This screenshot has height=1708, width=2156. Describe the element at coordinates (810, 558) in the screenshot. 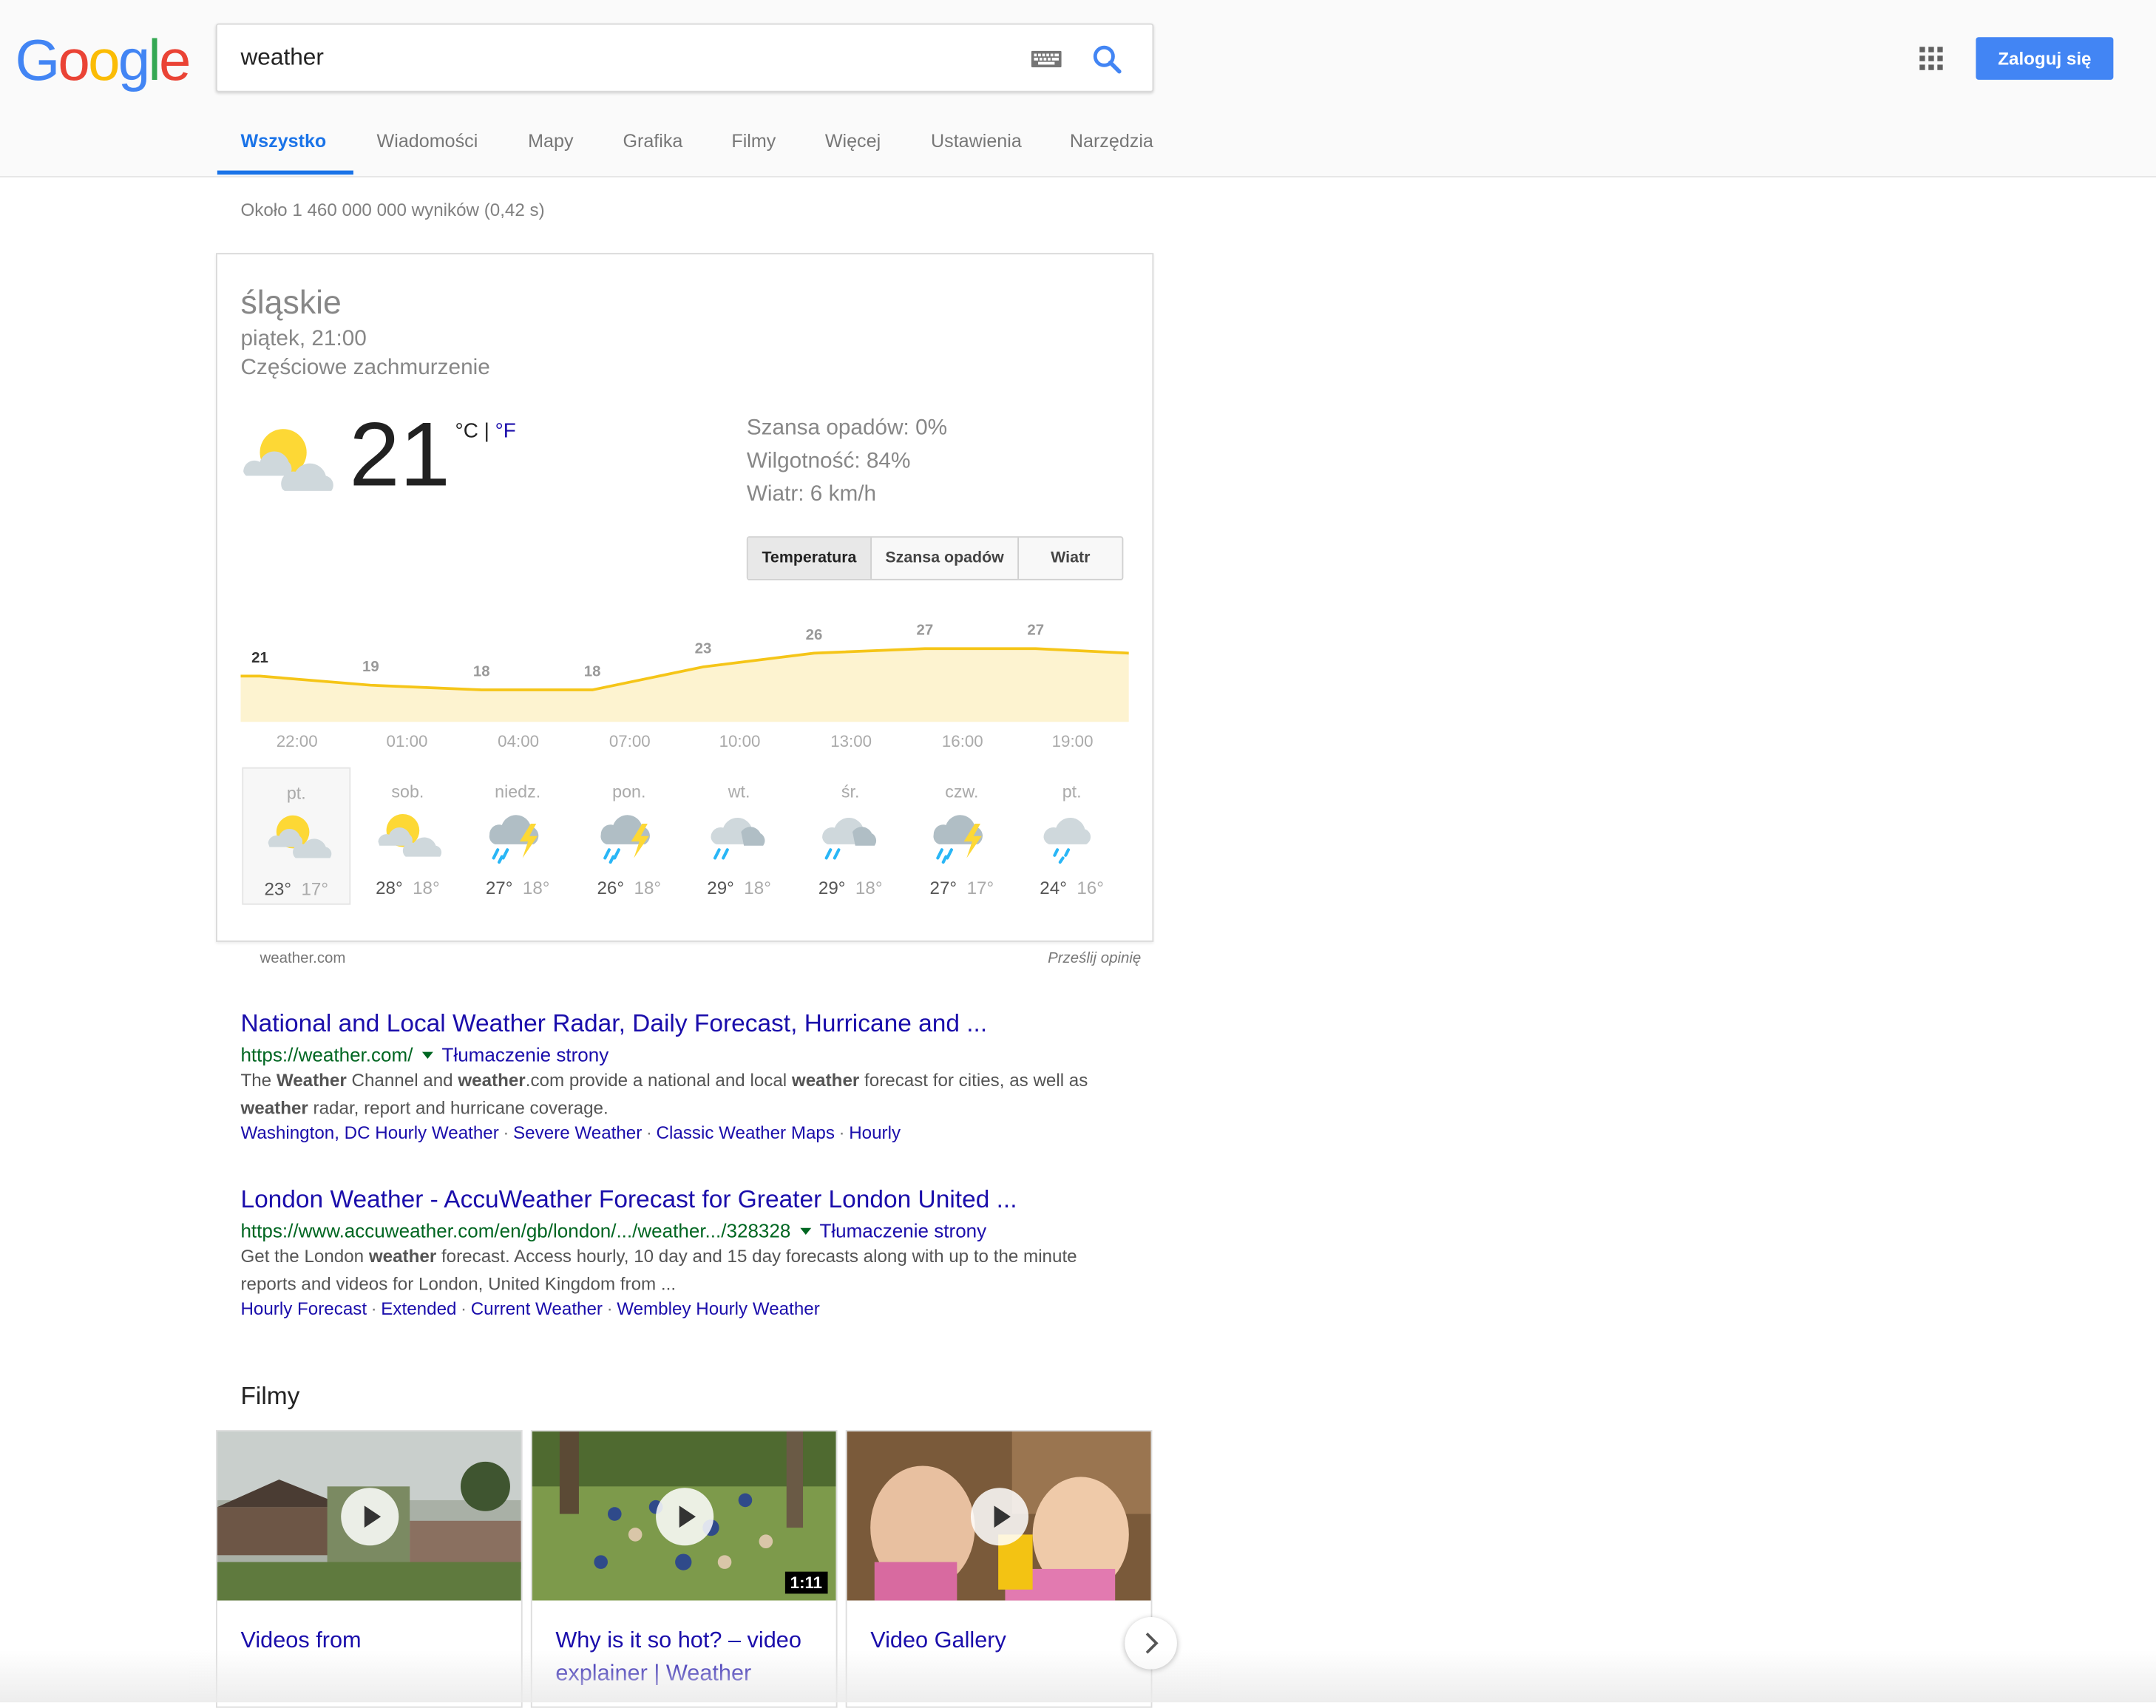

I see `temperature-tab: Temperatura` at that location.